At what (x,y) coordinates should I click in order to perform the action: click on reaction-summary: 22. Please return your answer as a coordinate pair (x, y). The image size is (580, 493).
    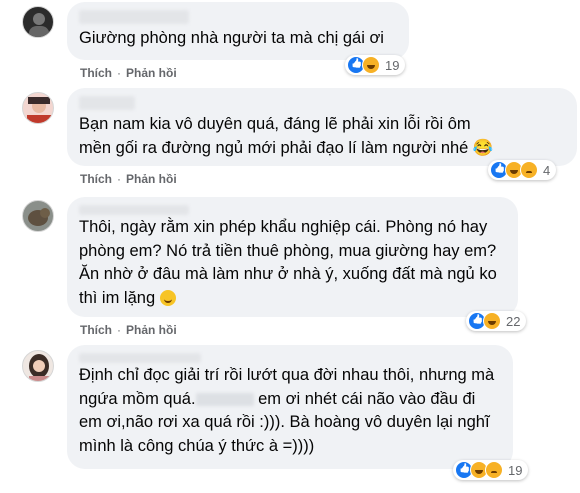
    Looking at the image, I should click on (496, 321).